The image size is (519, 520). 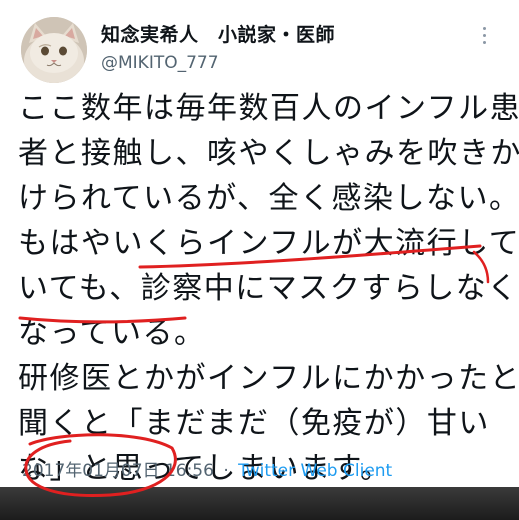 I want to click on tweet-line: けられているが、全く感染しない。, so click(x=268, y=198).